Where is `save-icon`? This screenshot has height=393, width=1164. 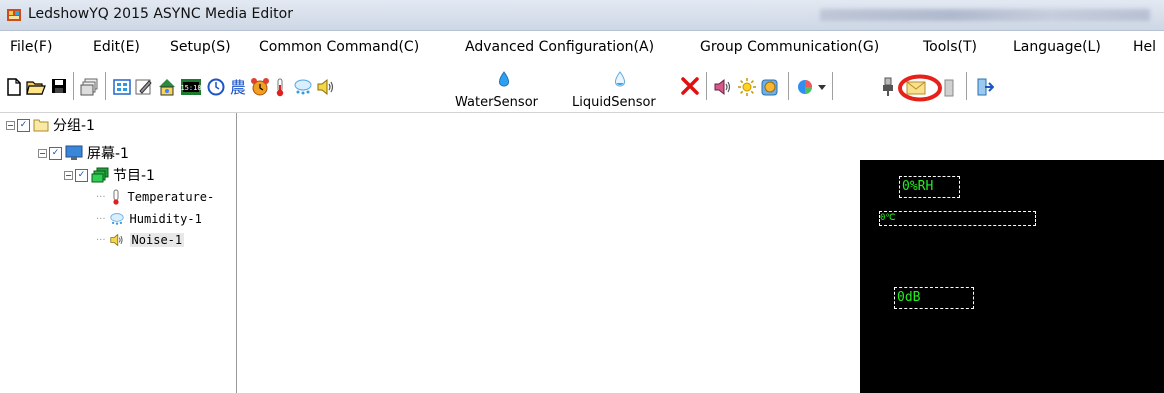 save-icon is located at coordinates (59, 86).